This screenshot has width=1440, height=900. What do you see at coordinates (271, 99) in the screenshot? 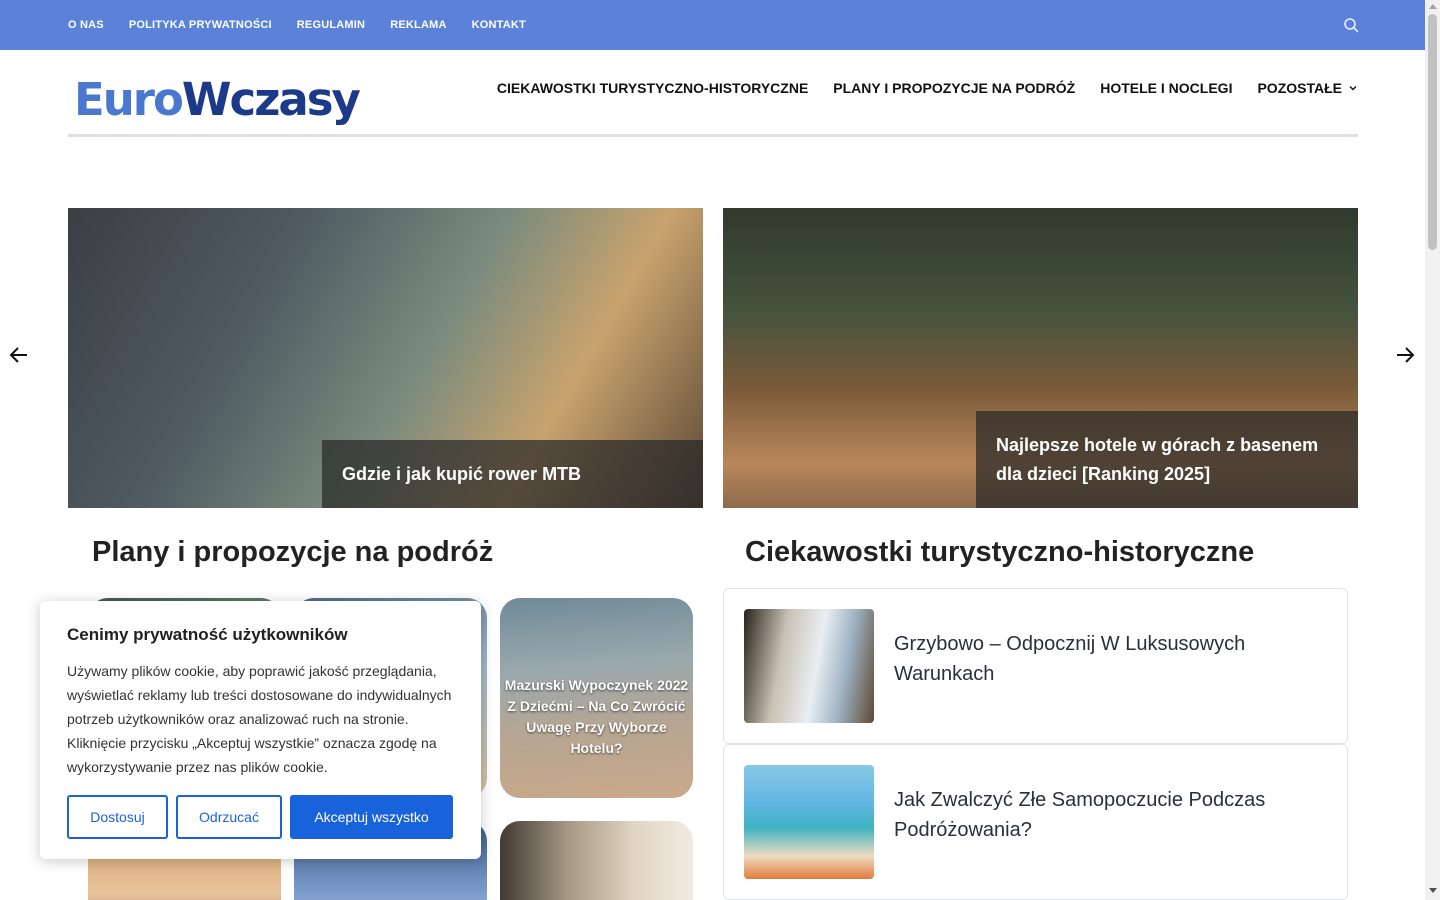
I see `logo-part-wczasy: Wczasy` at bounding box center [271, 99].